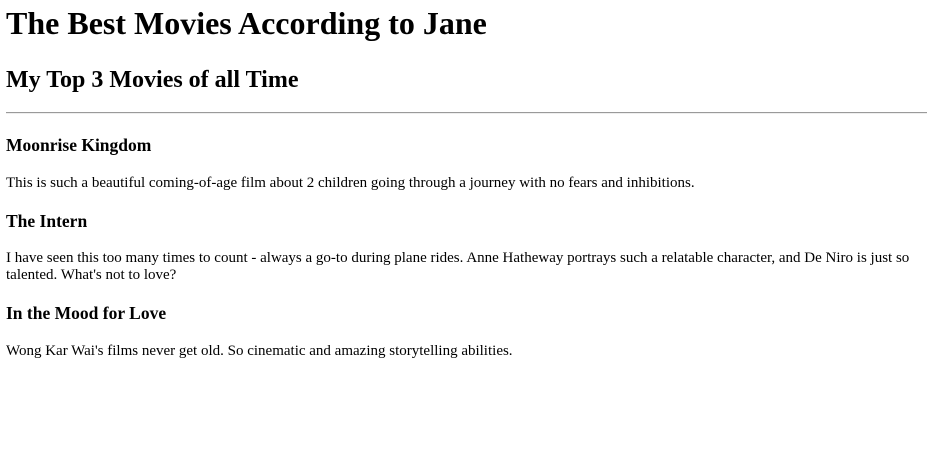  Describe the element at coordinates (152, 80) in the screenshot. I see `page-subtitle: My Top 3 Movies of all Time` at that location.